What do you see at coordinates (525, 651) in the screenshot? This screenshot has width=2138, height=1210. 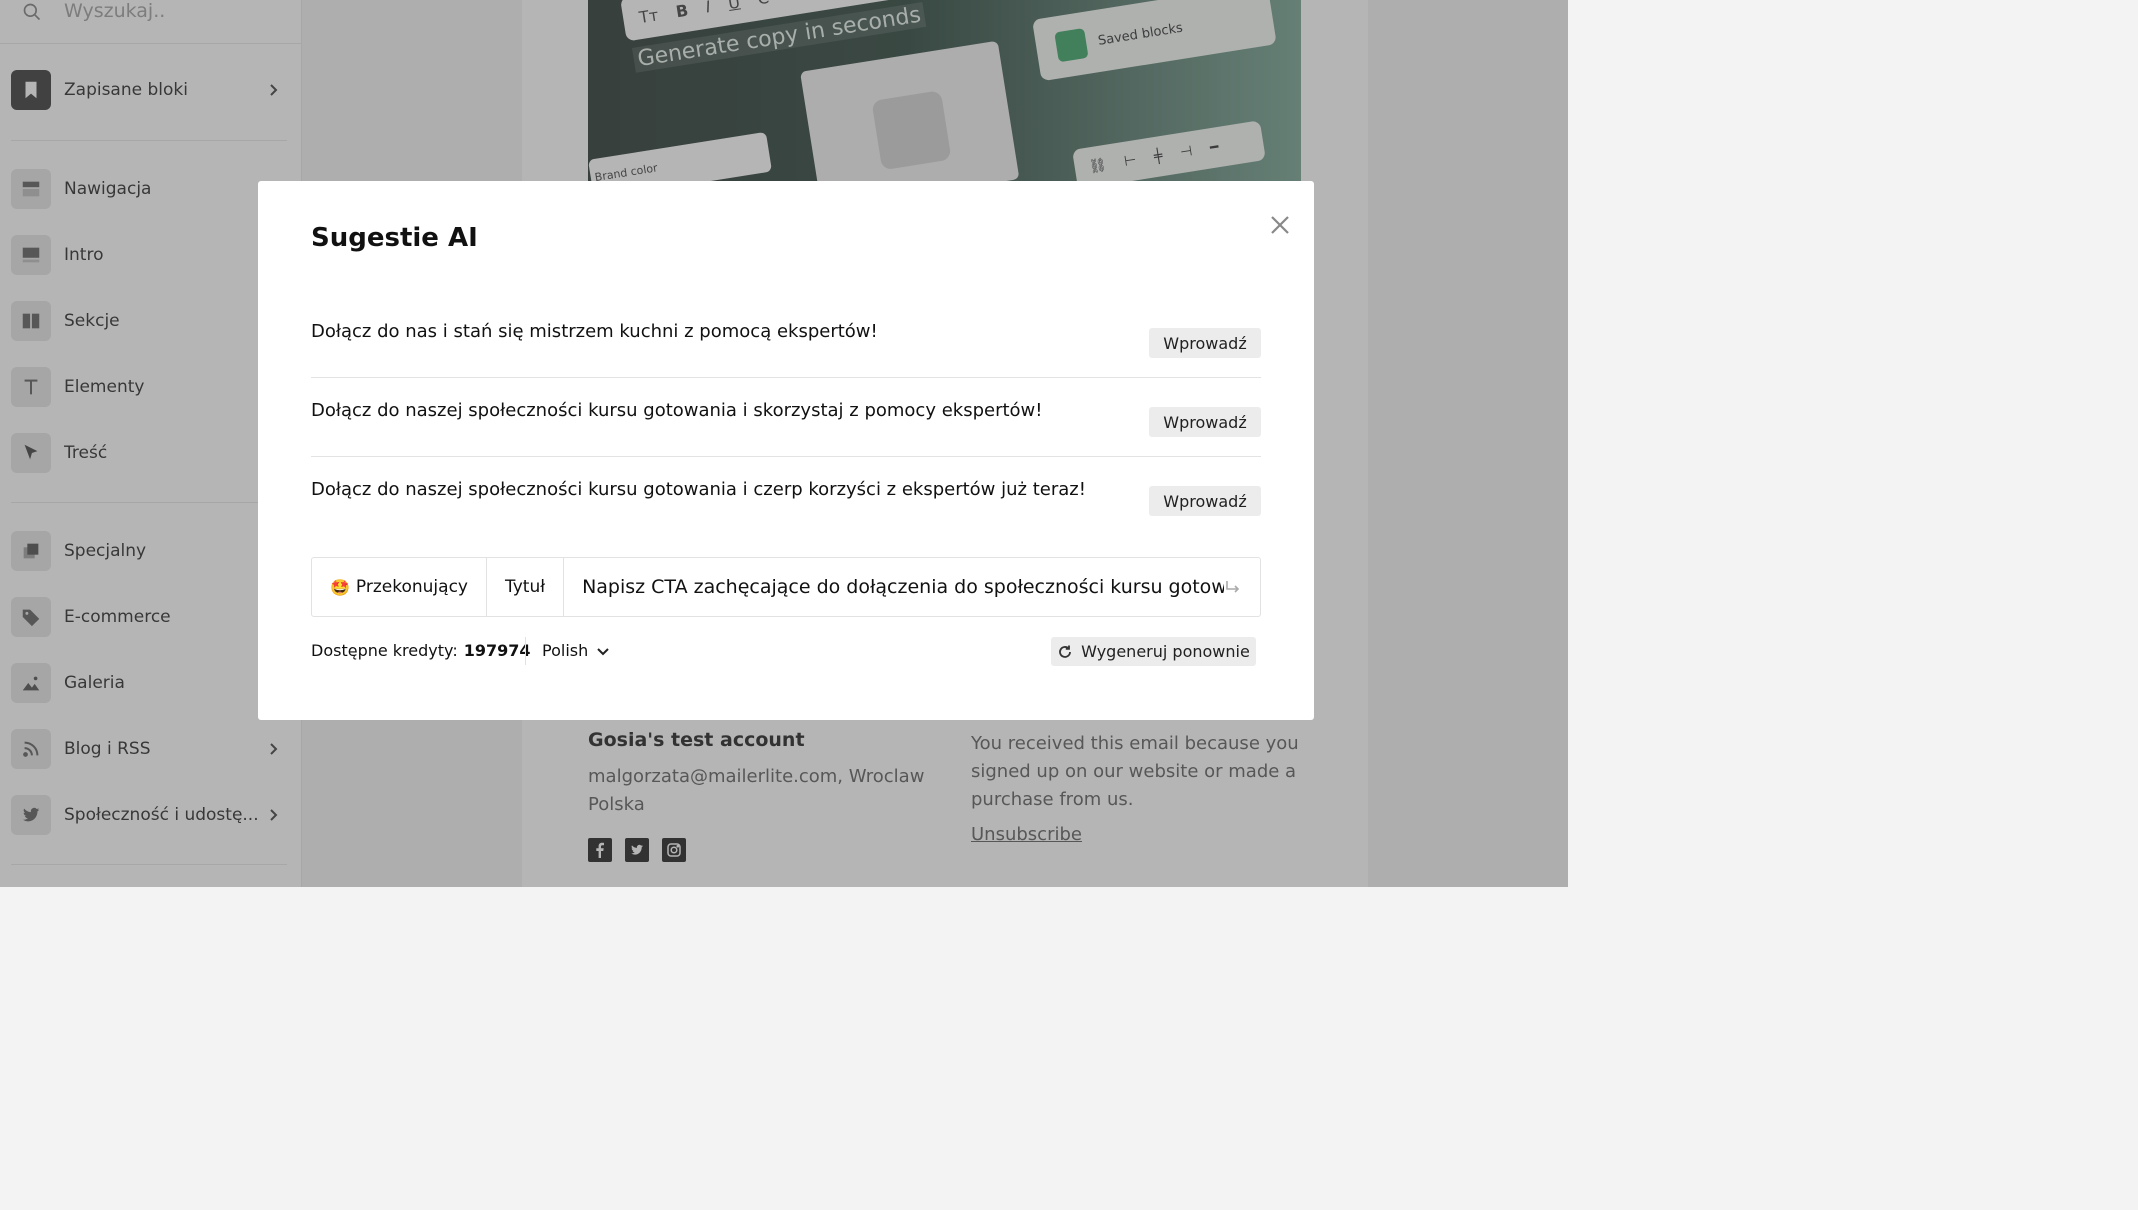 I see `footer-separator` at bounding box center [525, 651].